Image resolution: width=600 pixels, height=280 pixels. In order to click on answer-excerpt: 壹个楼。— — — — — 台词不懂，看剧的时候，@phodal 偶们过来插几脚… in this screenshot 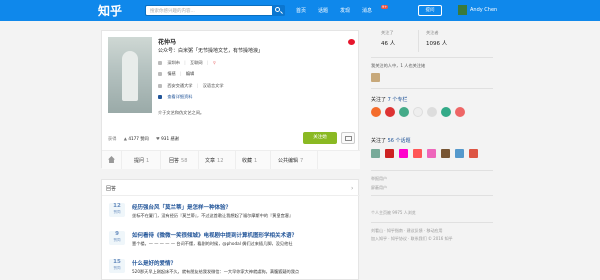, I will do `click(212, 244)`.